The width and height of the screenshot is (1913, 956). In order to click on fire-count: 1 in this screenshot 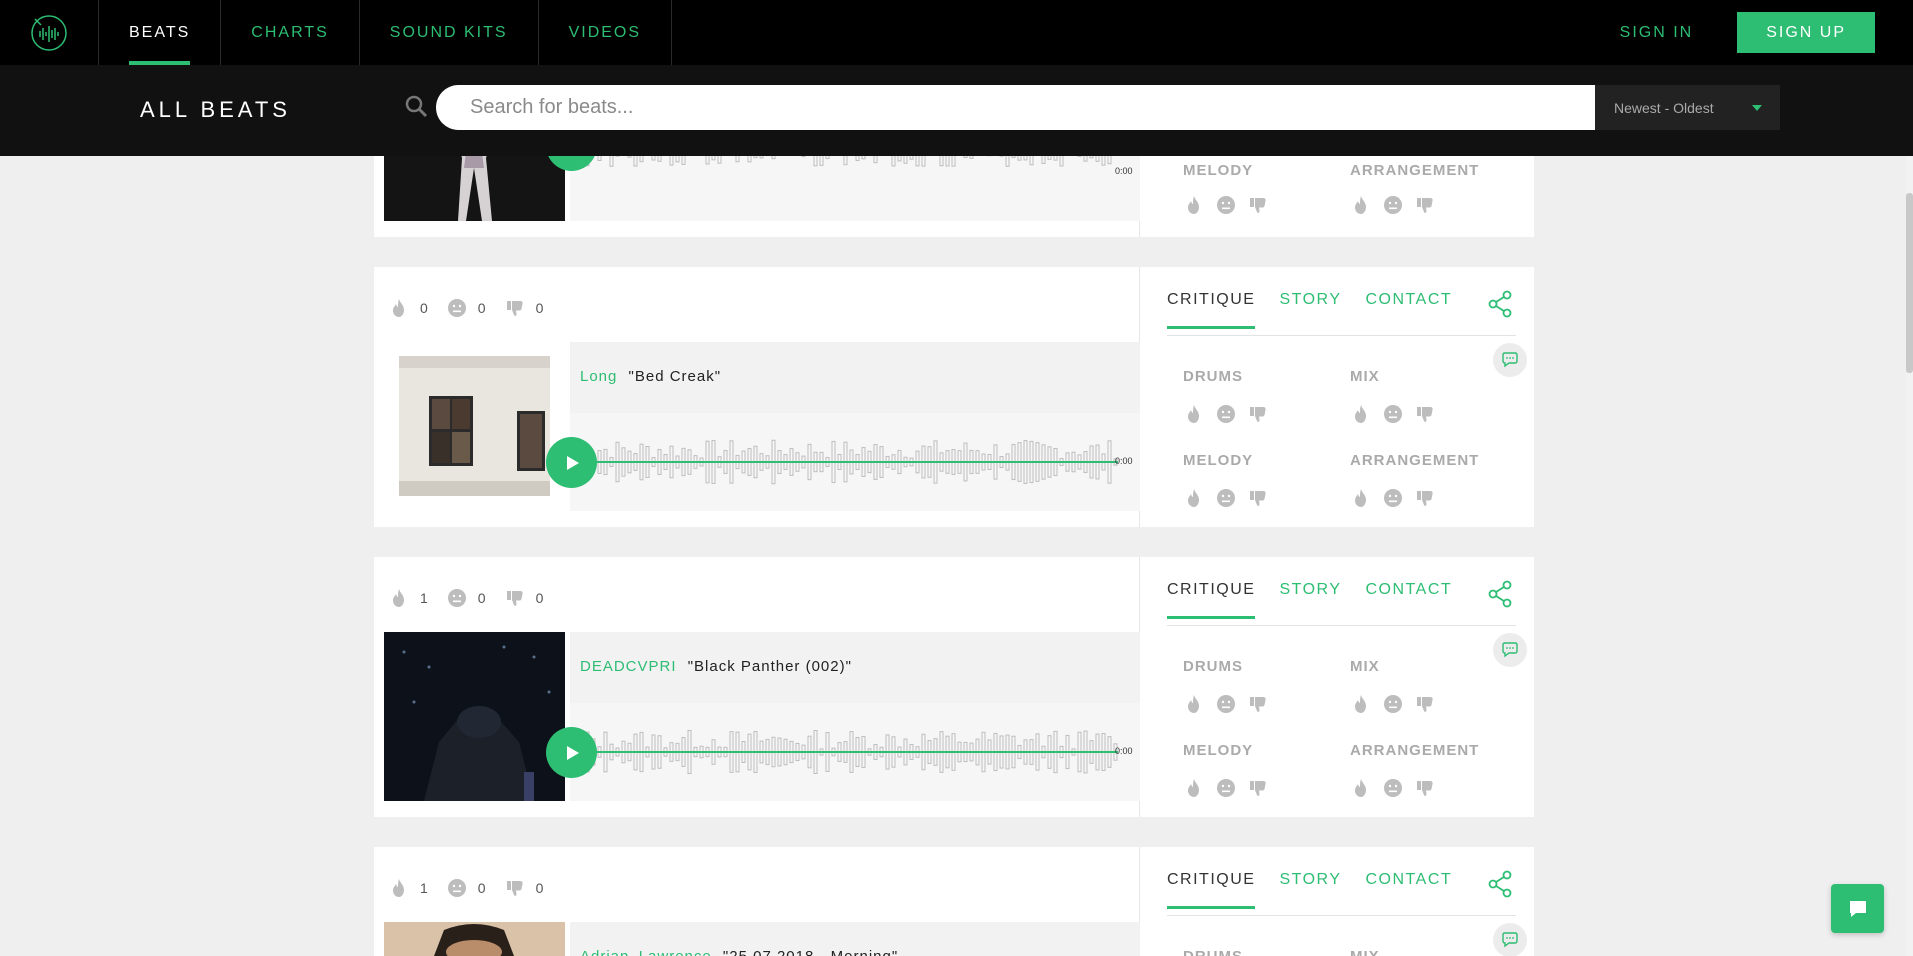, I will do `click(424, 888)`.